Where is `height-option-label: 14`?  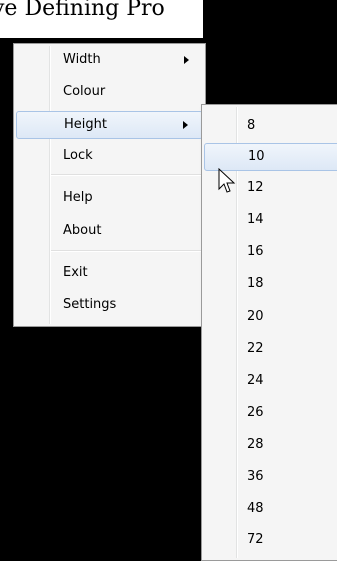 height-option-label: 14 is located at coordinates (255, 219).